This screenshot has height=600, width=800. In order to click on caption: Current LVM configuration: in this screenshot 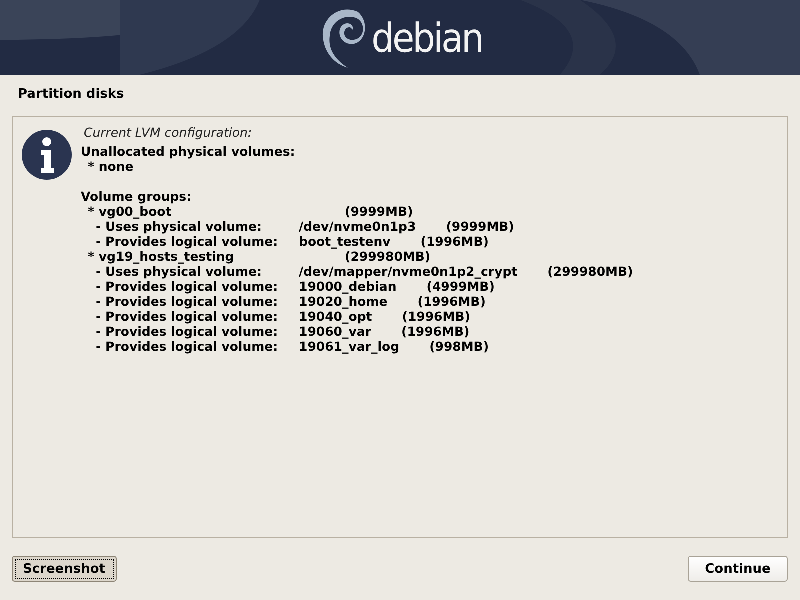, I will do `click(168, 132)`.